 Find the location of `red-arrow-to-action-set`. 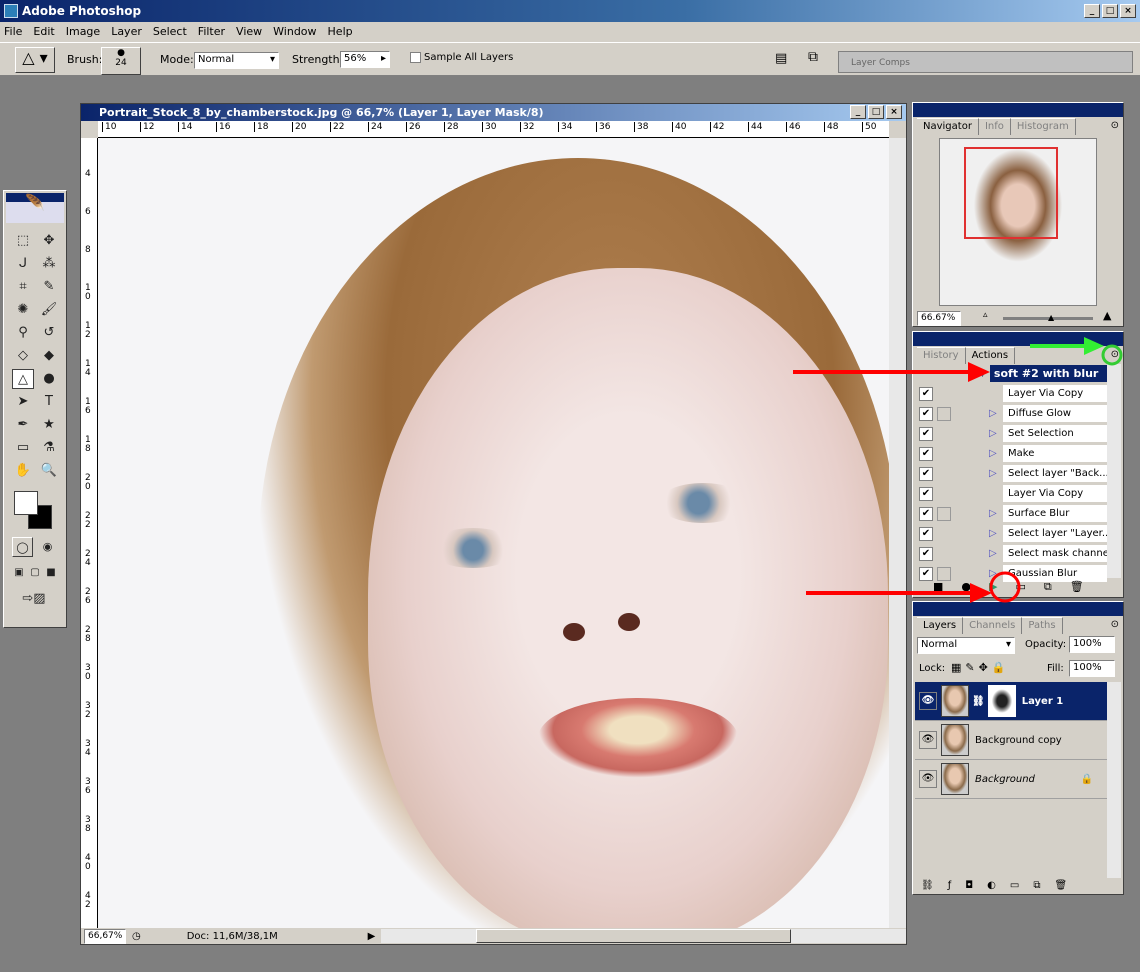

red-arrow-to-action-set is located at coordinates (891, 372).